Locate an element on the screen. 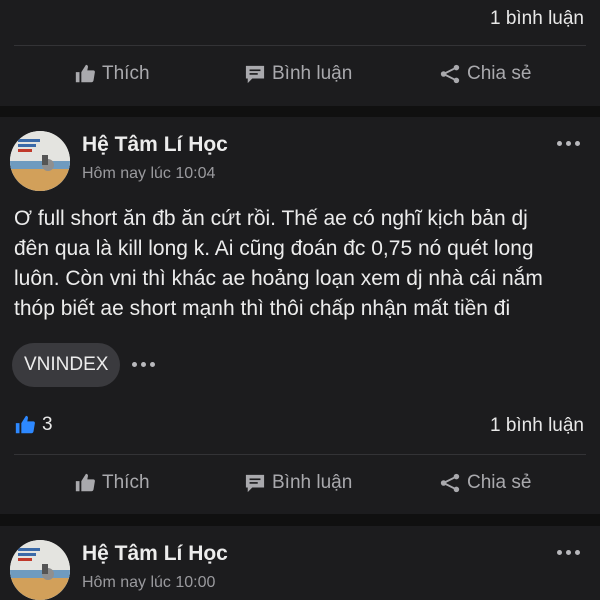 This screenshot has height=600, width=600. tag-more-button is located at coordinates (143, 364).